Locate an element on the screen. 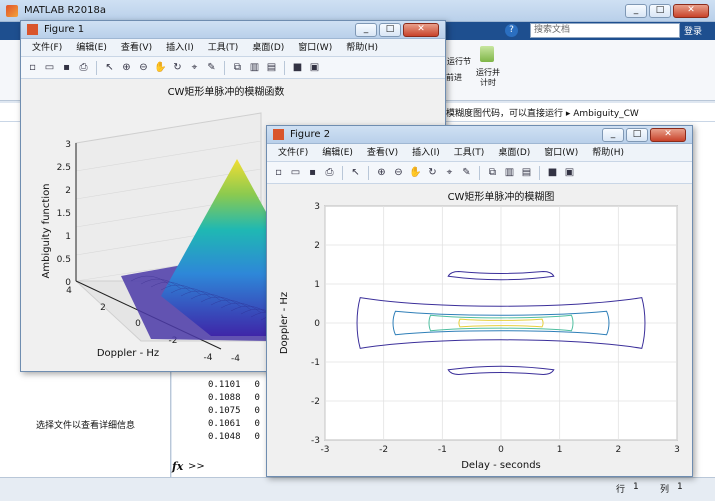 This screenshot has width=715, height=501. figure-icon is located at coordinates (278, 134).